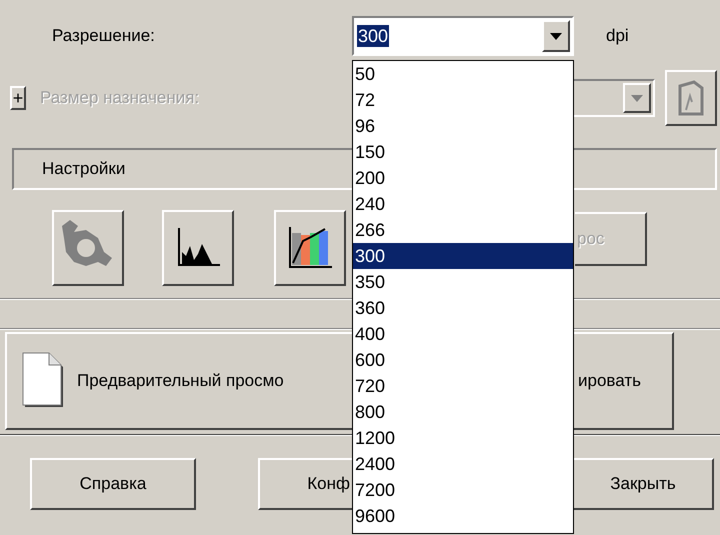 The image size is (720, 535). Describe the element at coordinates (463, 256) in the screenshot. I see `dropdown-option: 300` at that location.